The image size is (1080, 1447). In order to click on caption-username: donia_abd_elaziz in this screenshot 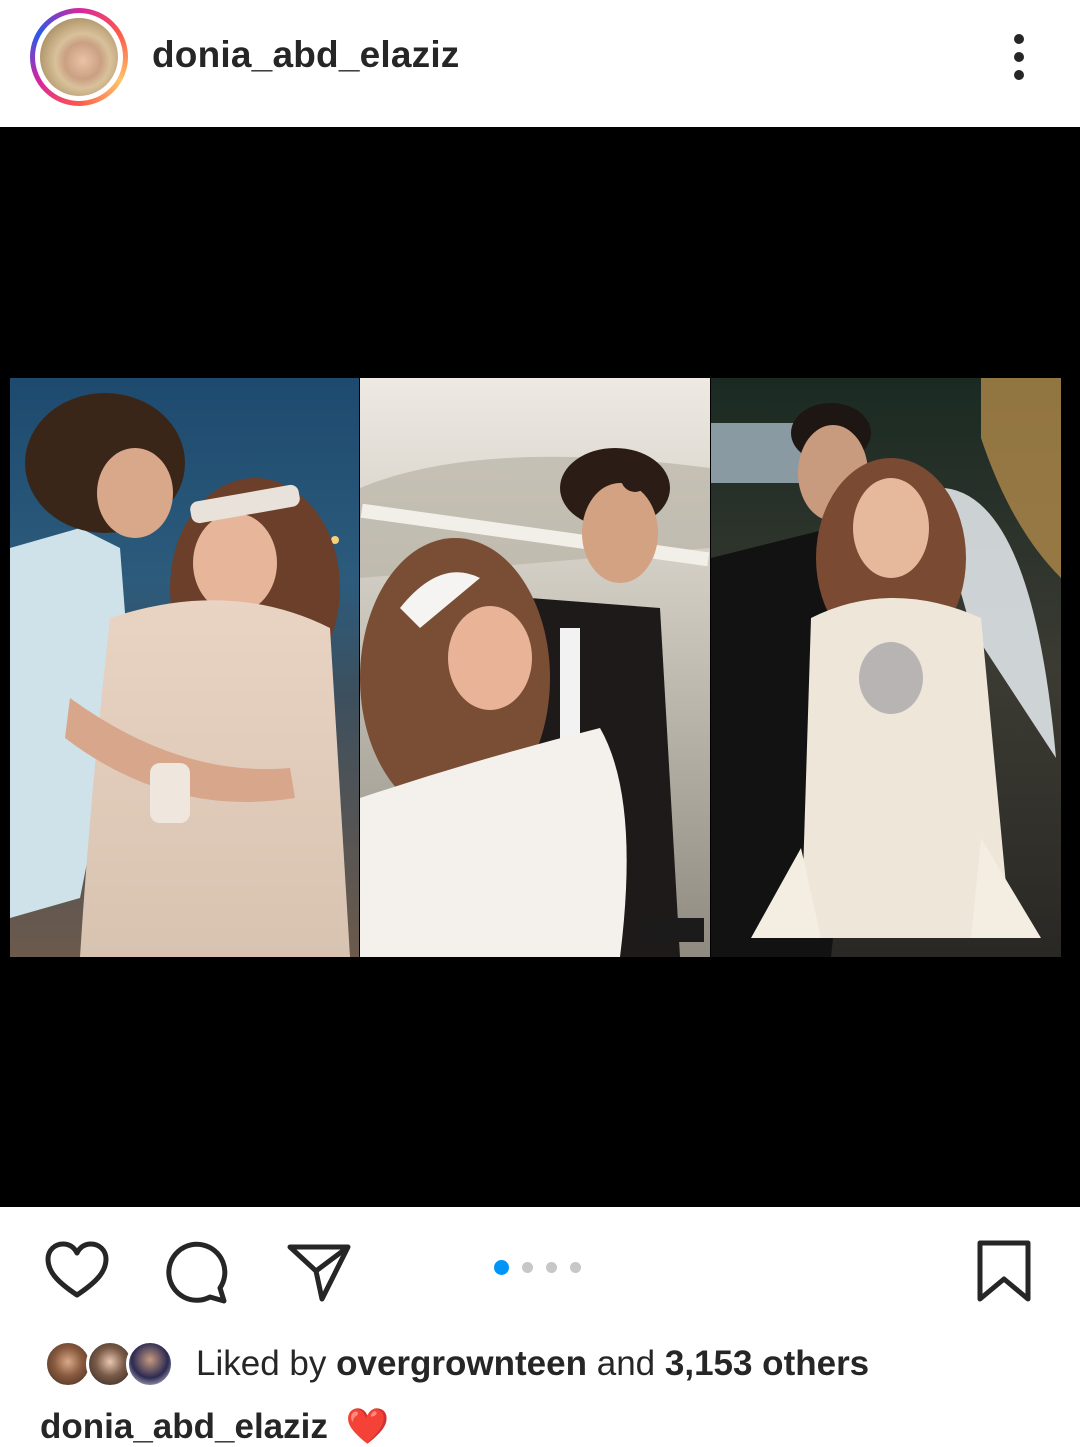, I will do `click(184, 1426)`.